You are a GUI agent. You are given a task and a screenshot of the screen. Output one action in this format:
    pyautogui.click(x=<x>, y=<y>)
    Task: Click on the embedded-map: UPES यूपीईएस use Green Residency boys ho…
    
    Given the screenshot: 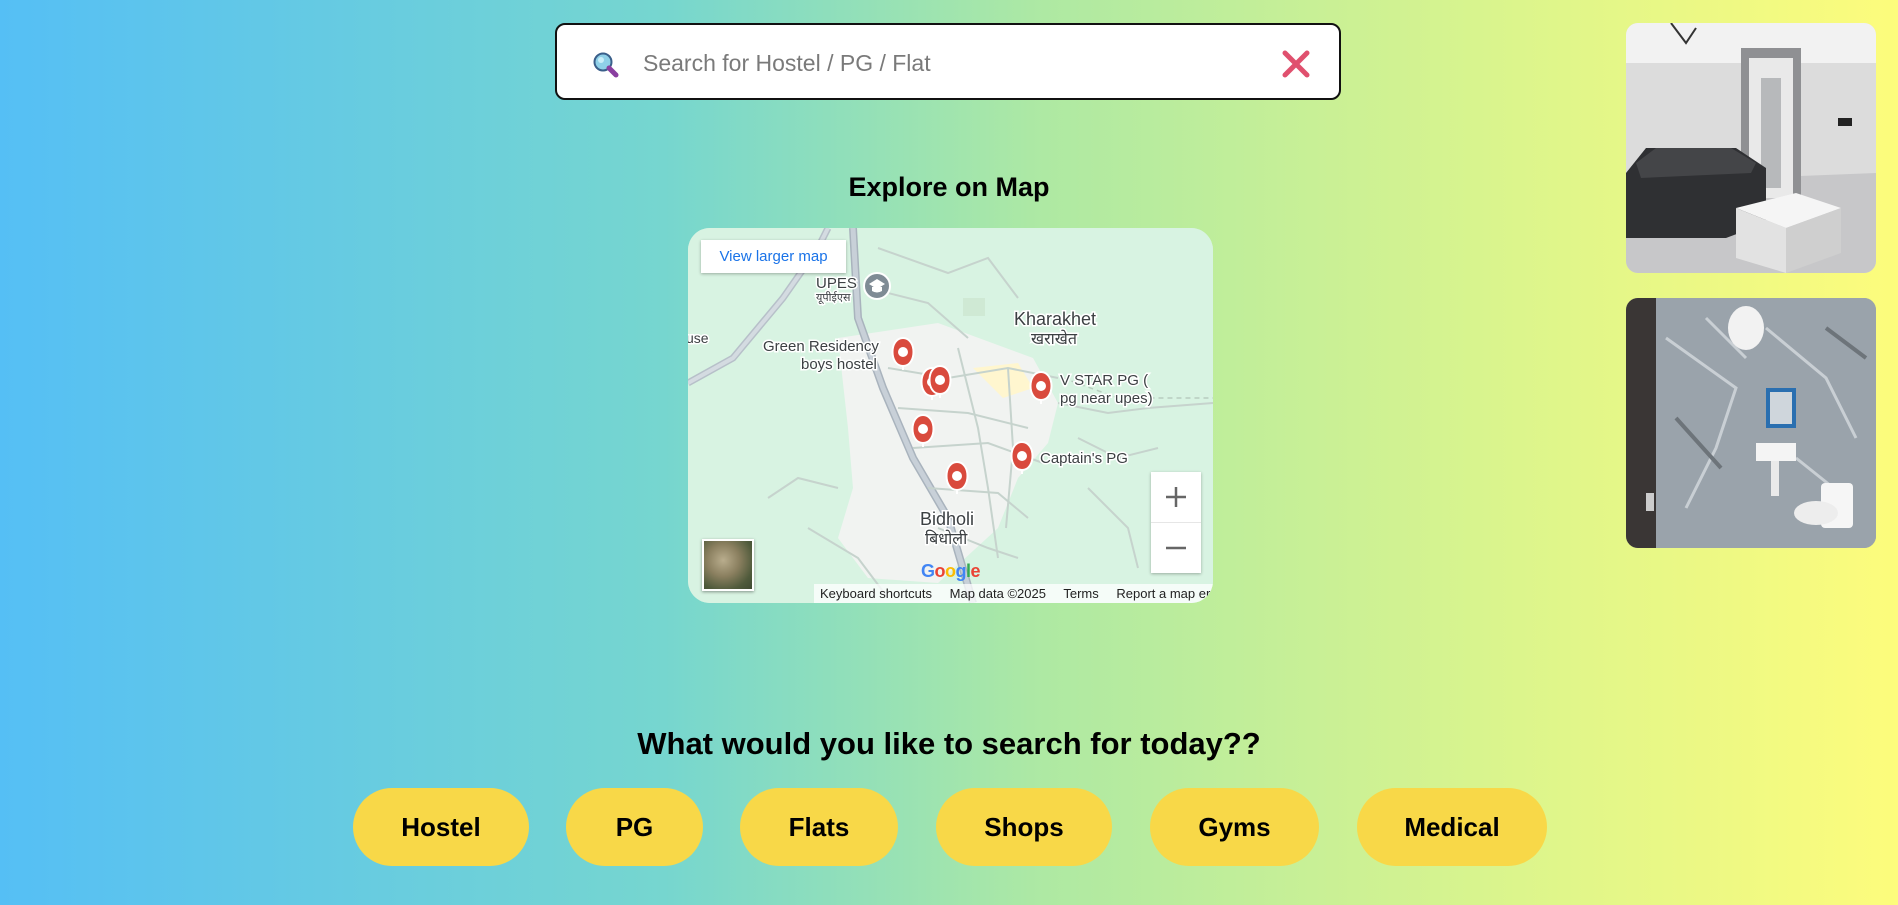 What is the action you would take?
    pyautogui.click(x=950, y=415)
    